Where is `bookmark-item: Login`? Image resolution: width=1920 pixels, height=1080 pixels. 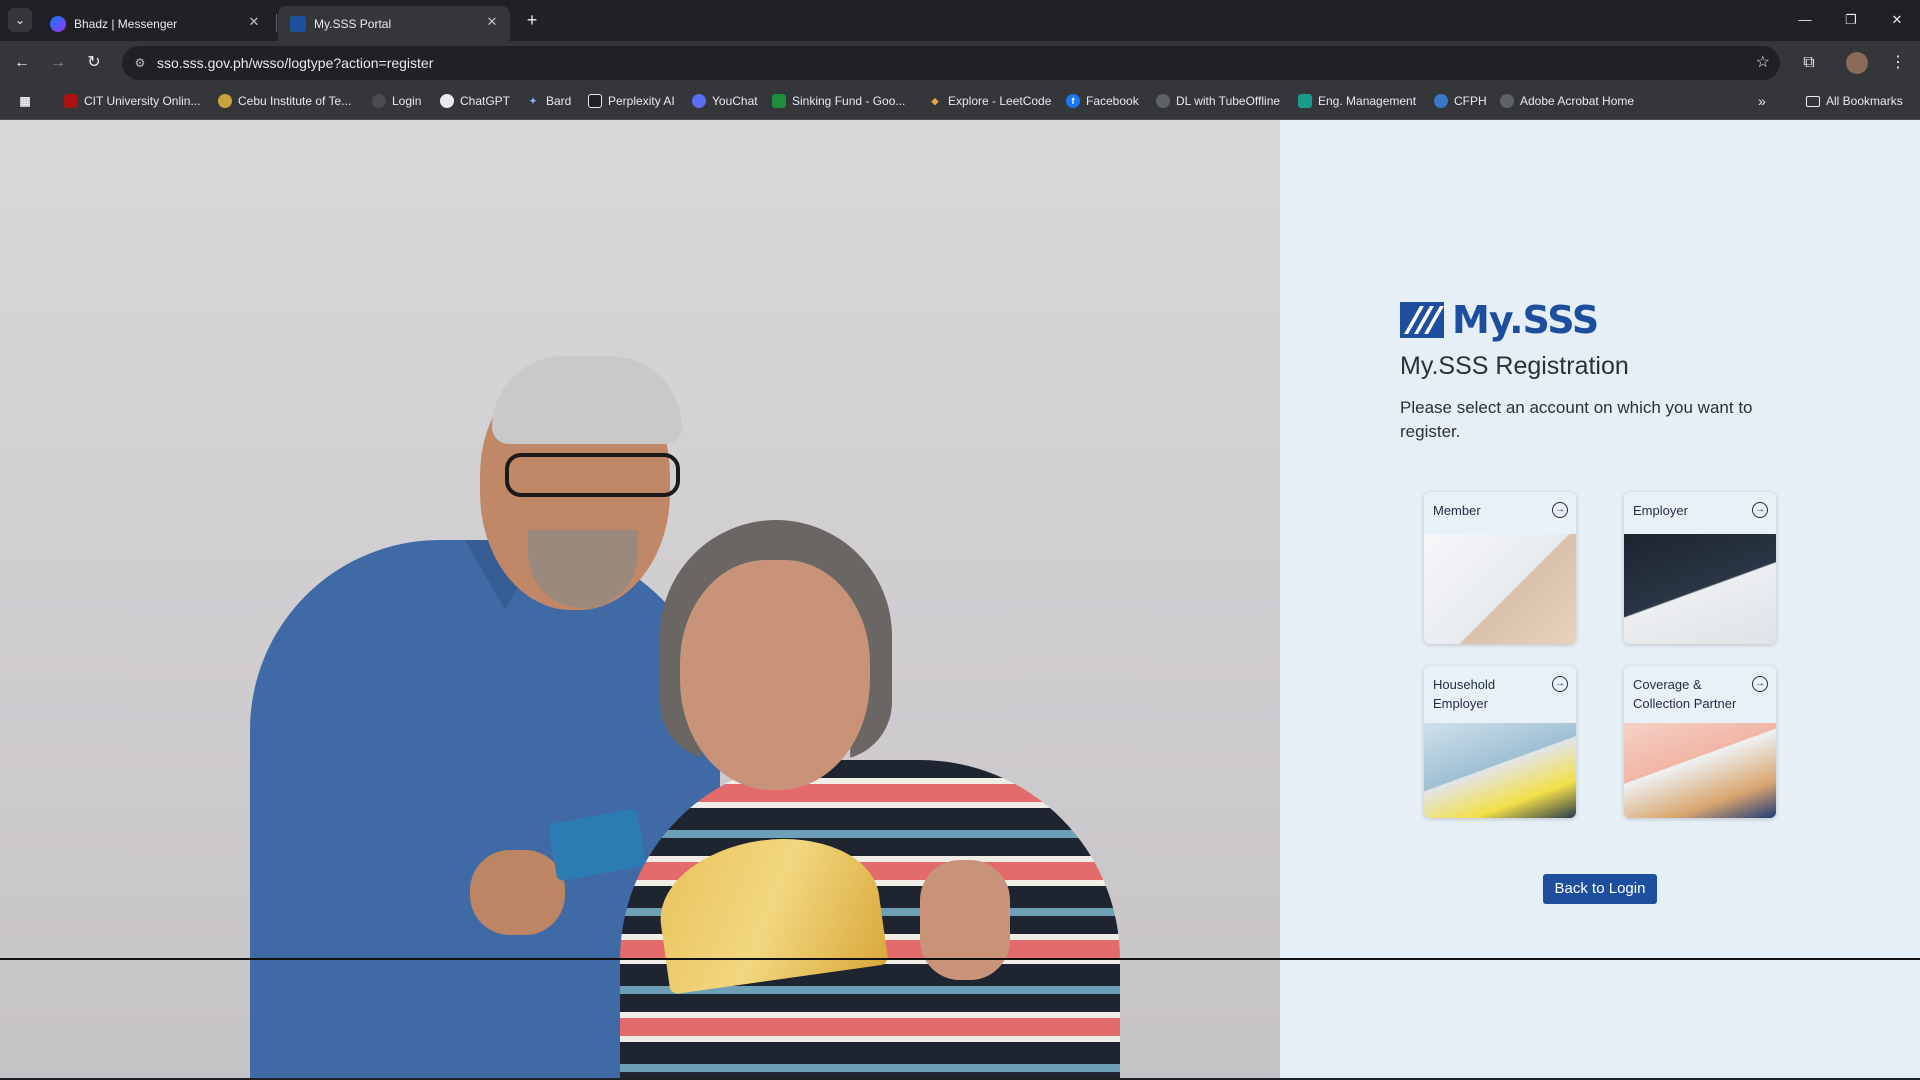 bookmark-item: Login is located at coordinates (396, 101).